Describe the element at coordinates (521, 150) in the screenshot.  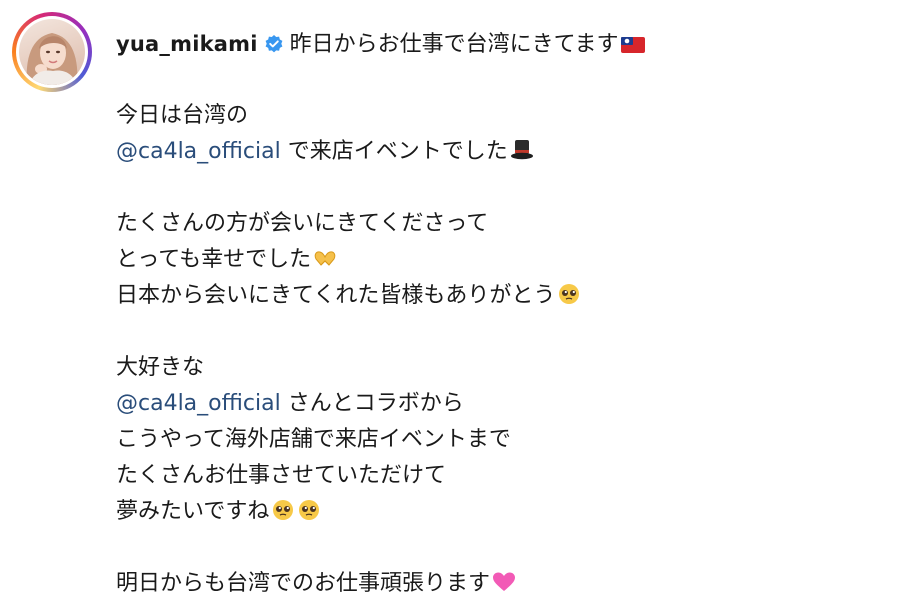
I see `top-hat-icon` at that location.